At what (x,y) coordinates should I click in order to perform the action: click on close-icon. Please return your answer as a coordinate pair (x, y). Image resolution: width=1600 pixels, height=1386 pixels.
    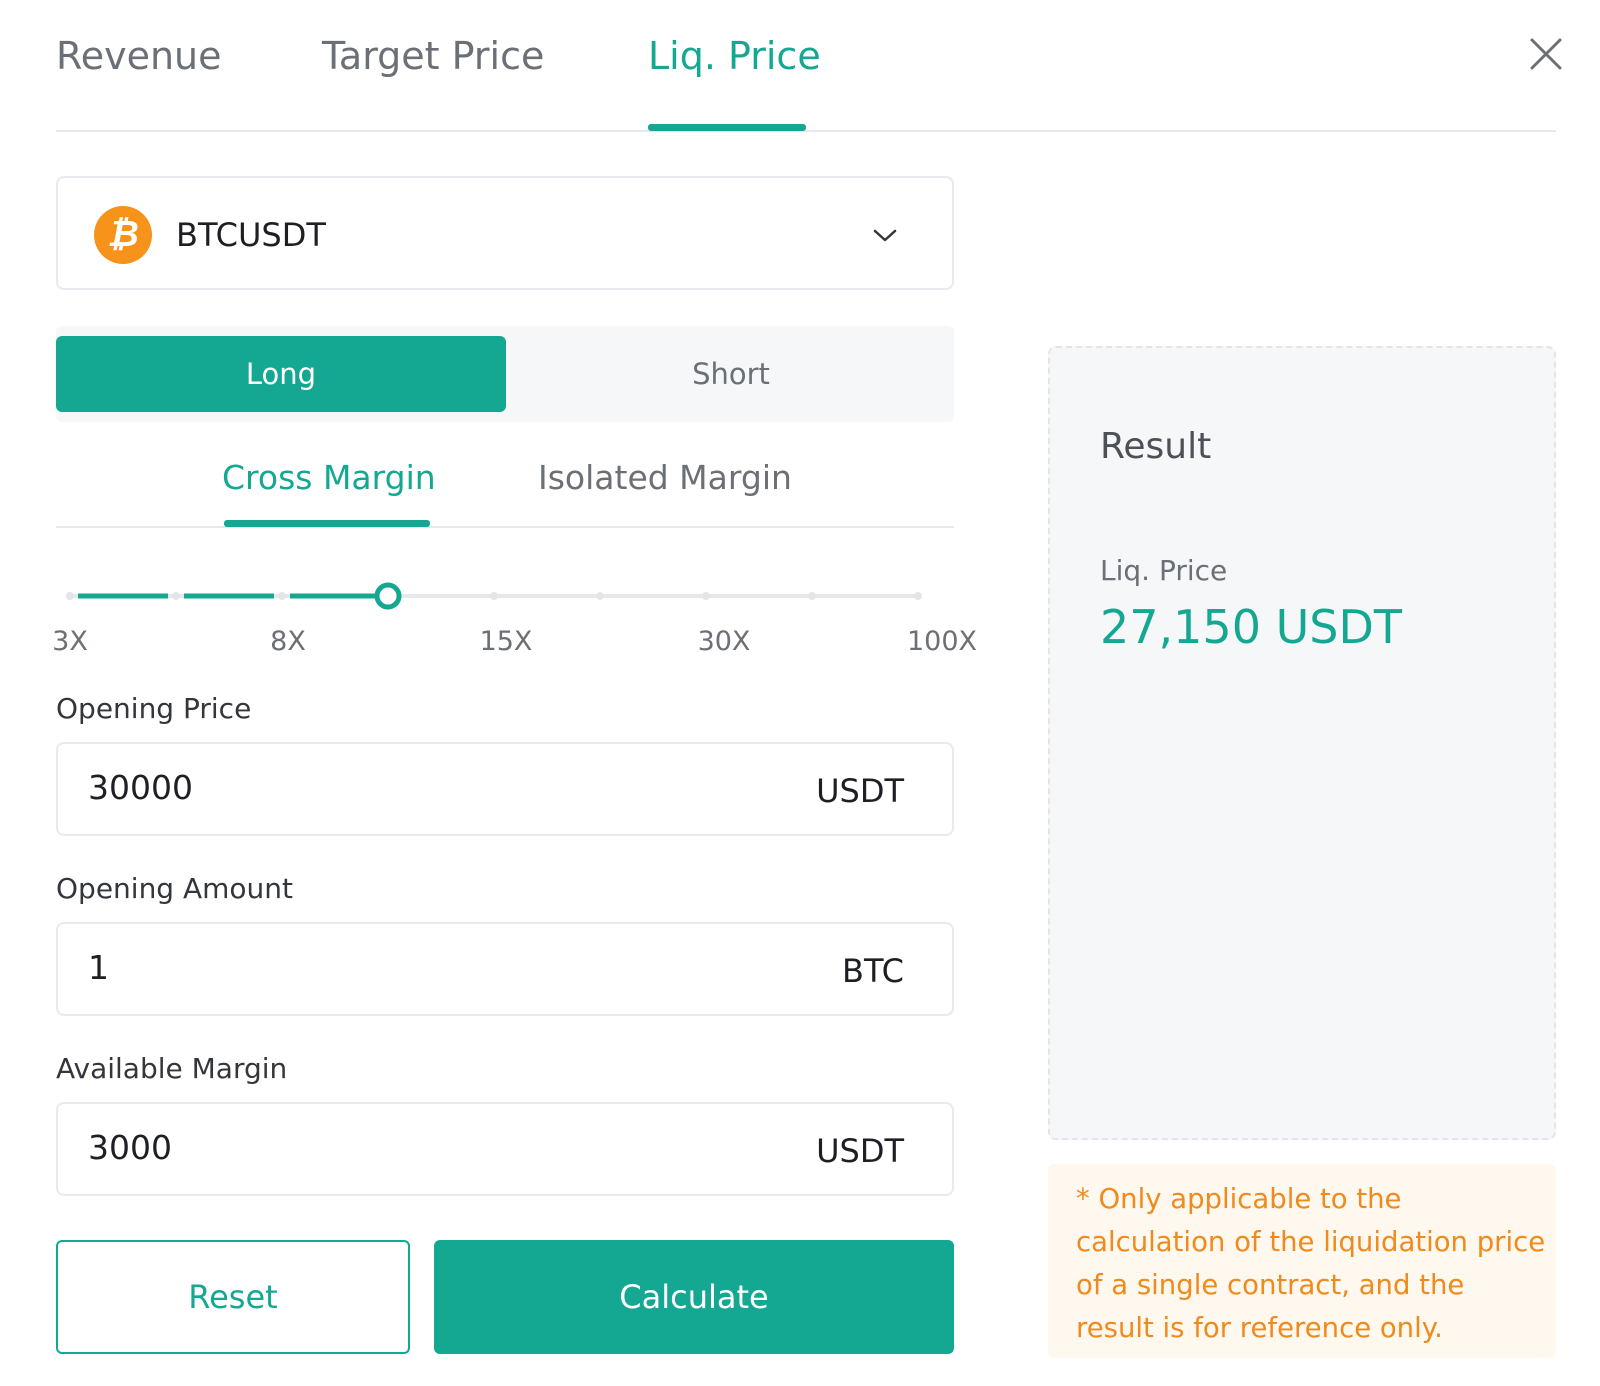
    Looking at the image, I should click on (1546, 54).